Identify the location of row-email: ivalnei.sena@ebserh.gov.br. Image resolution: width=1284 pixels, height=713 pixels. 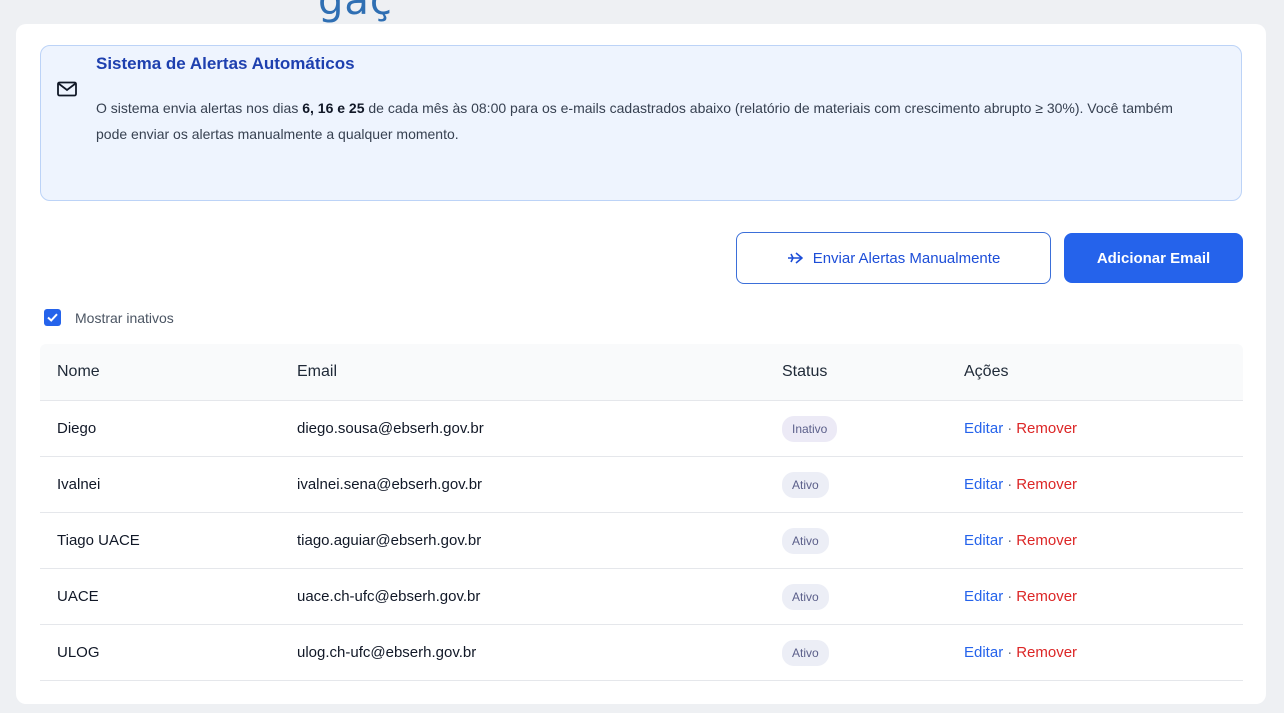
(390, 484).